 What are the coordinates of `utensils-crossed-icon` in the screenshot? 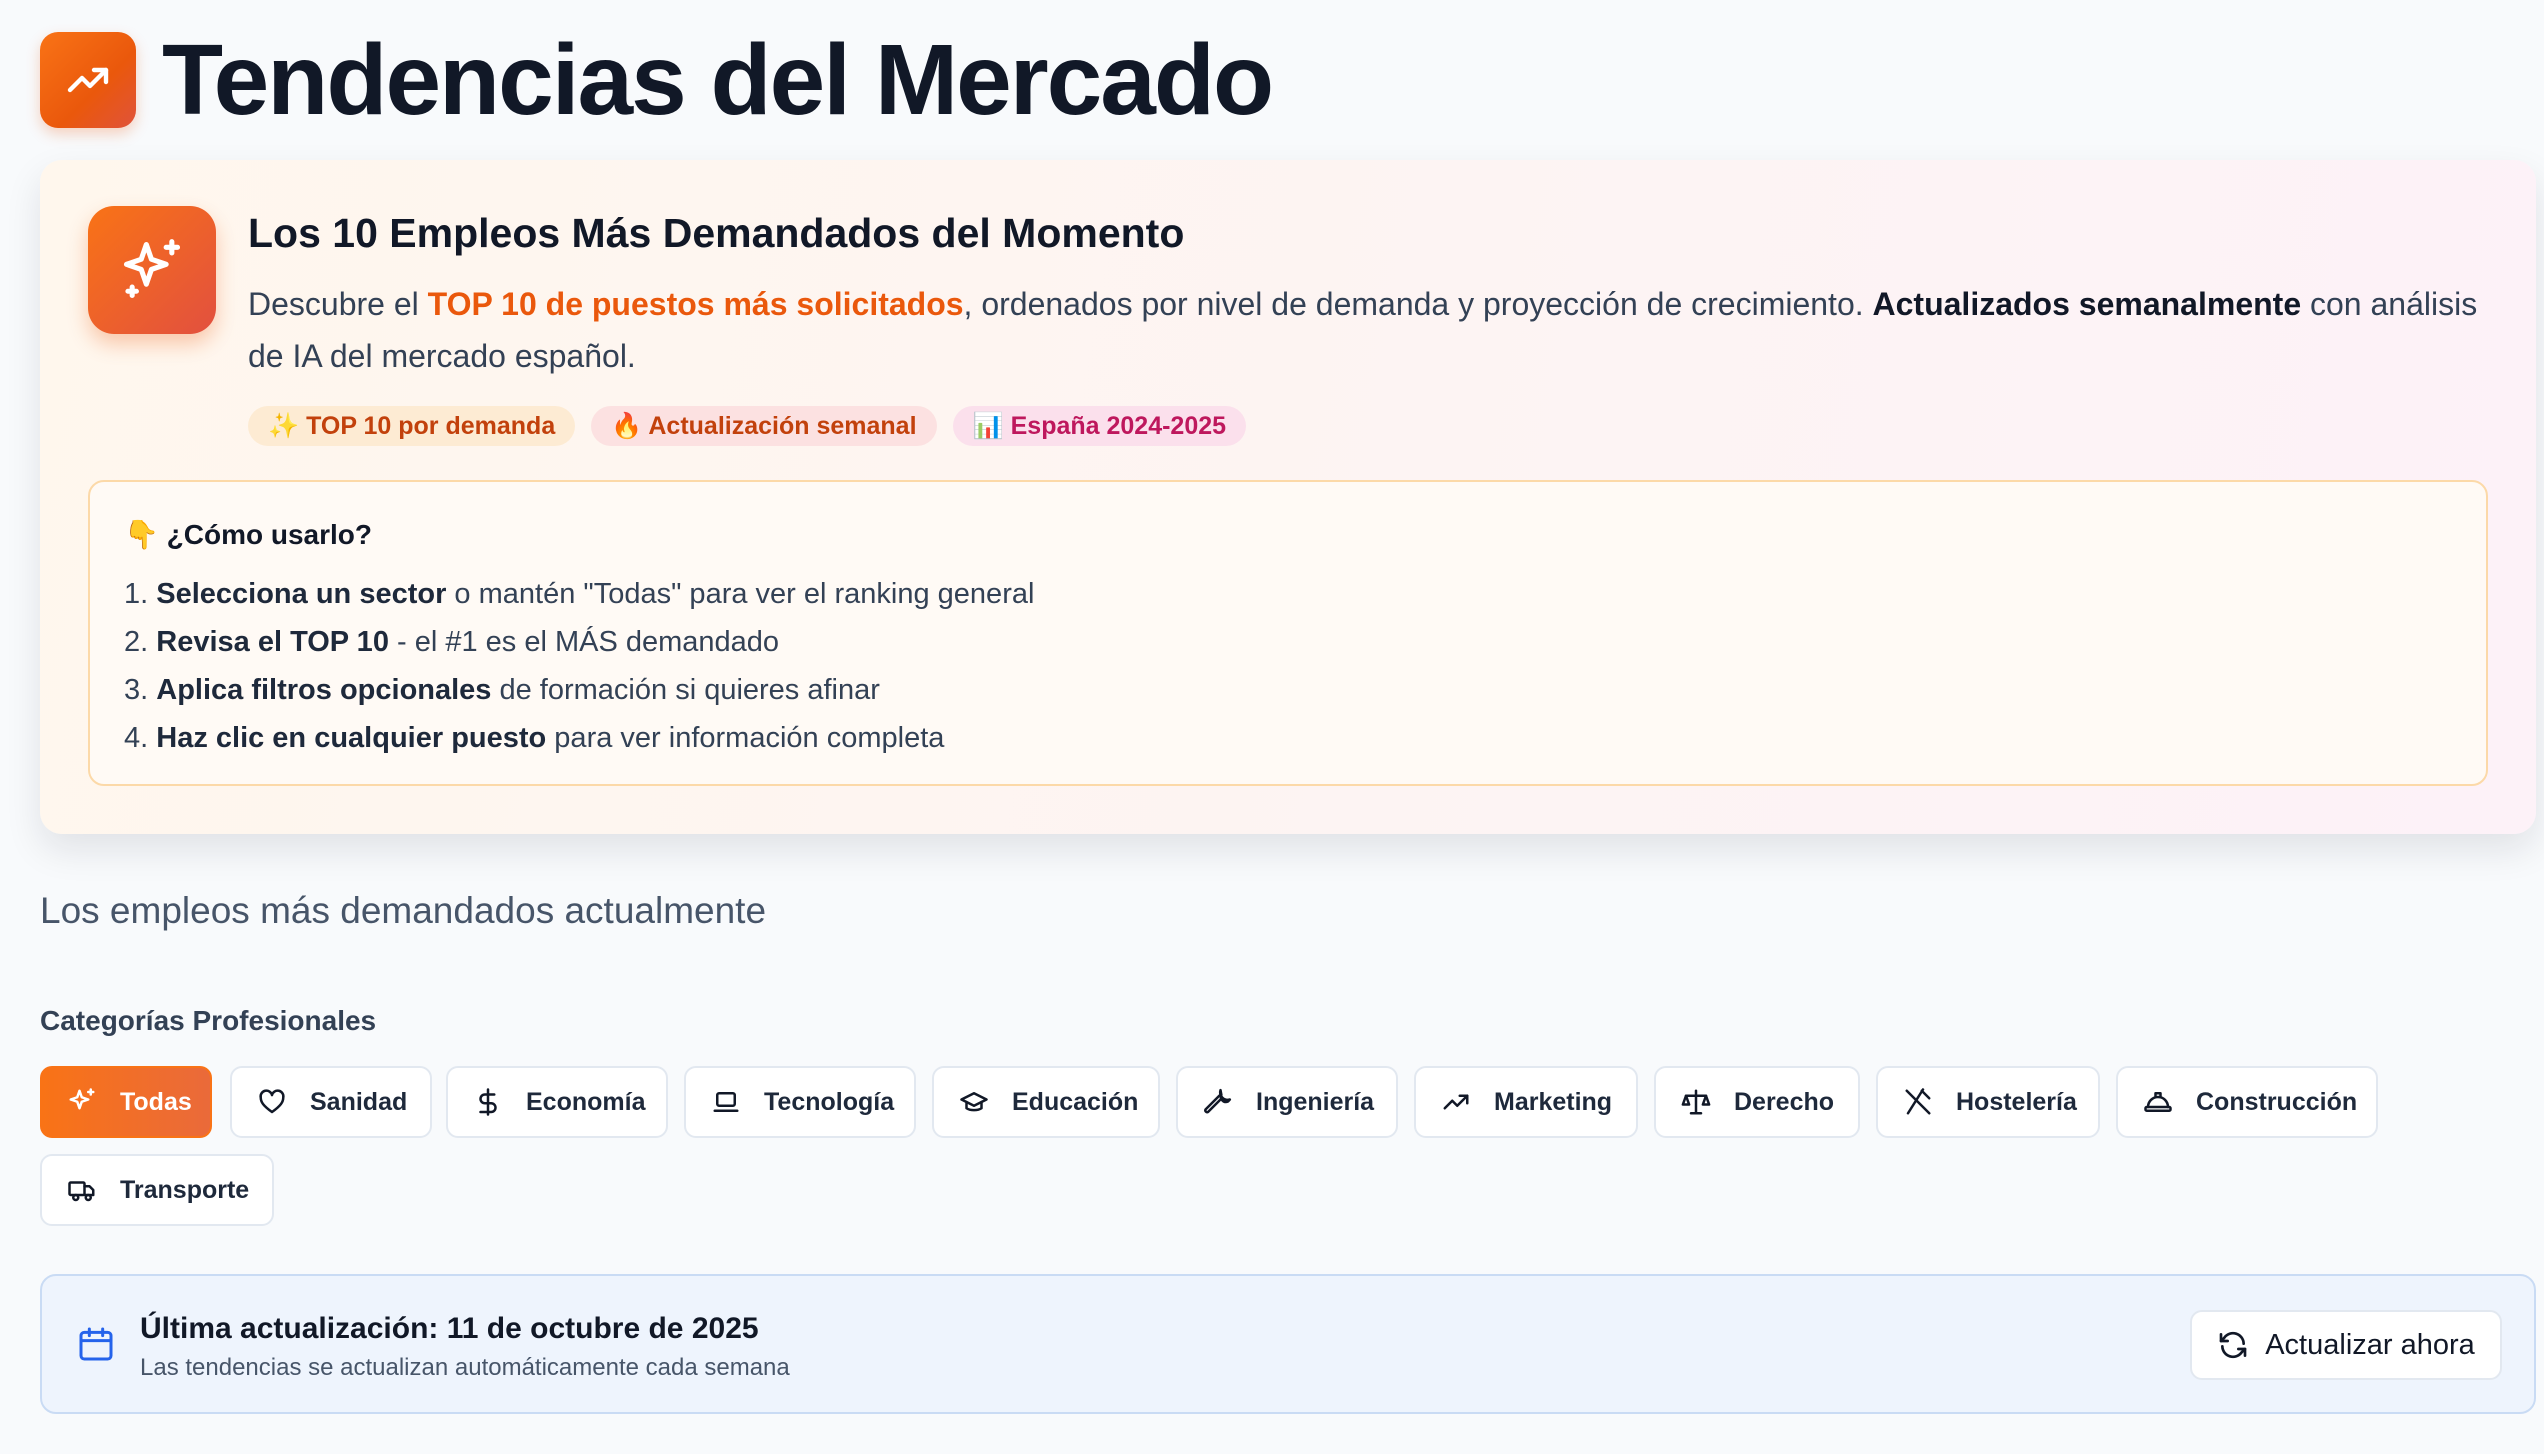 It's located at (1918, 1102).